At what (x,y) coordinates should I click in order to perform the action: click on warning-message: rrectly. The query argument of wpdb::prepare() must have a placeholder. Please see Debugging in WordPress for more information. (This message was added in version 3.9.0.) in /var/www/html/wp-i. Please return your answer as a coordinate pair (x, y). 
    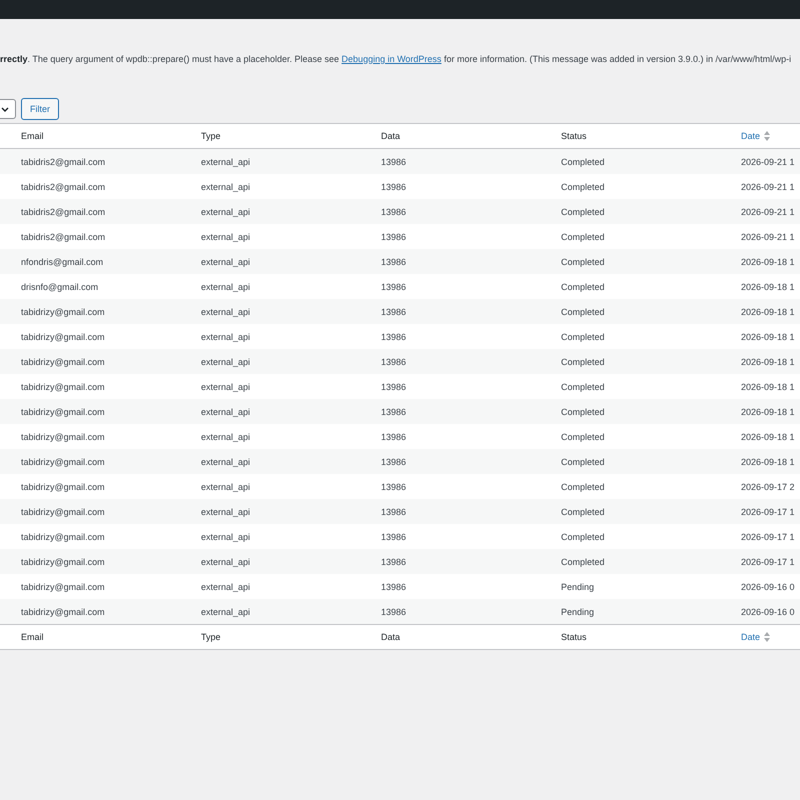
    Looking at the image, I should click on (396, 60).